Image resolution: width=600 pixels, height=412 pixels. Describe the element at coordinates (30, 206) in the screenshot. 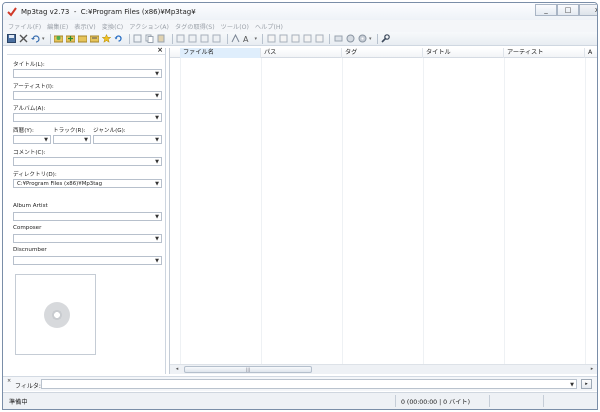

I see `album-artist-label: Album Artist` at that location.